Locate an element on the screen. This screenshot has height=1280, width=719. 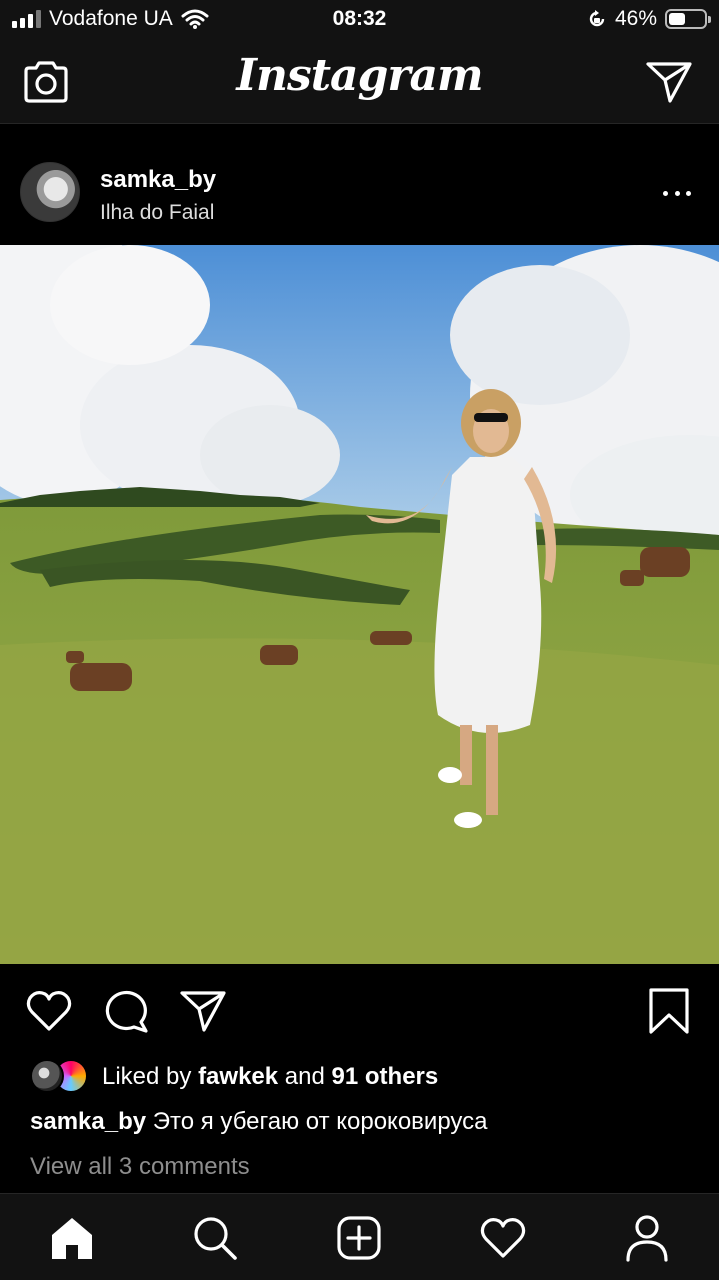
caption-username: samka_by is located at coordinates (88, 1121).